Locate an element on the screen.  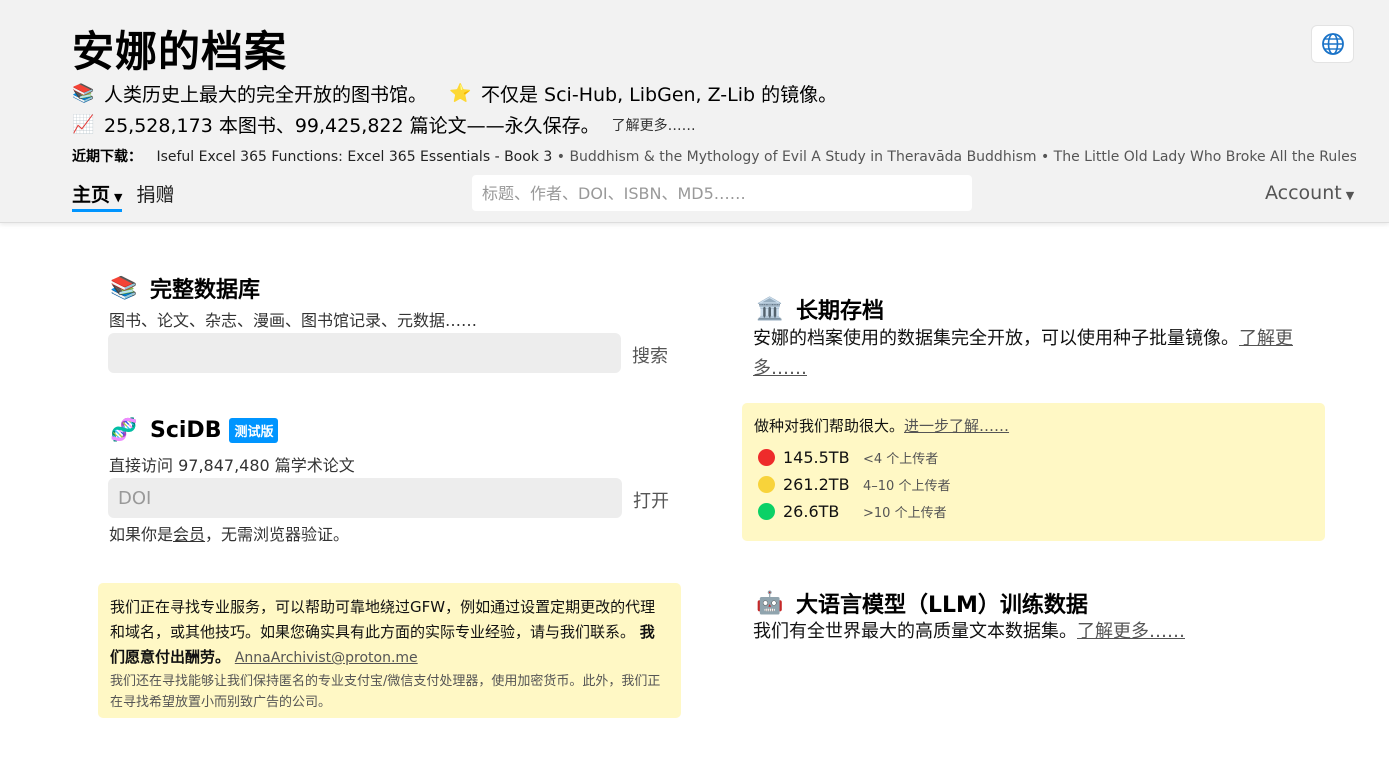
status-dot-yellow is located at coordinates (766, 484).